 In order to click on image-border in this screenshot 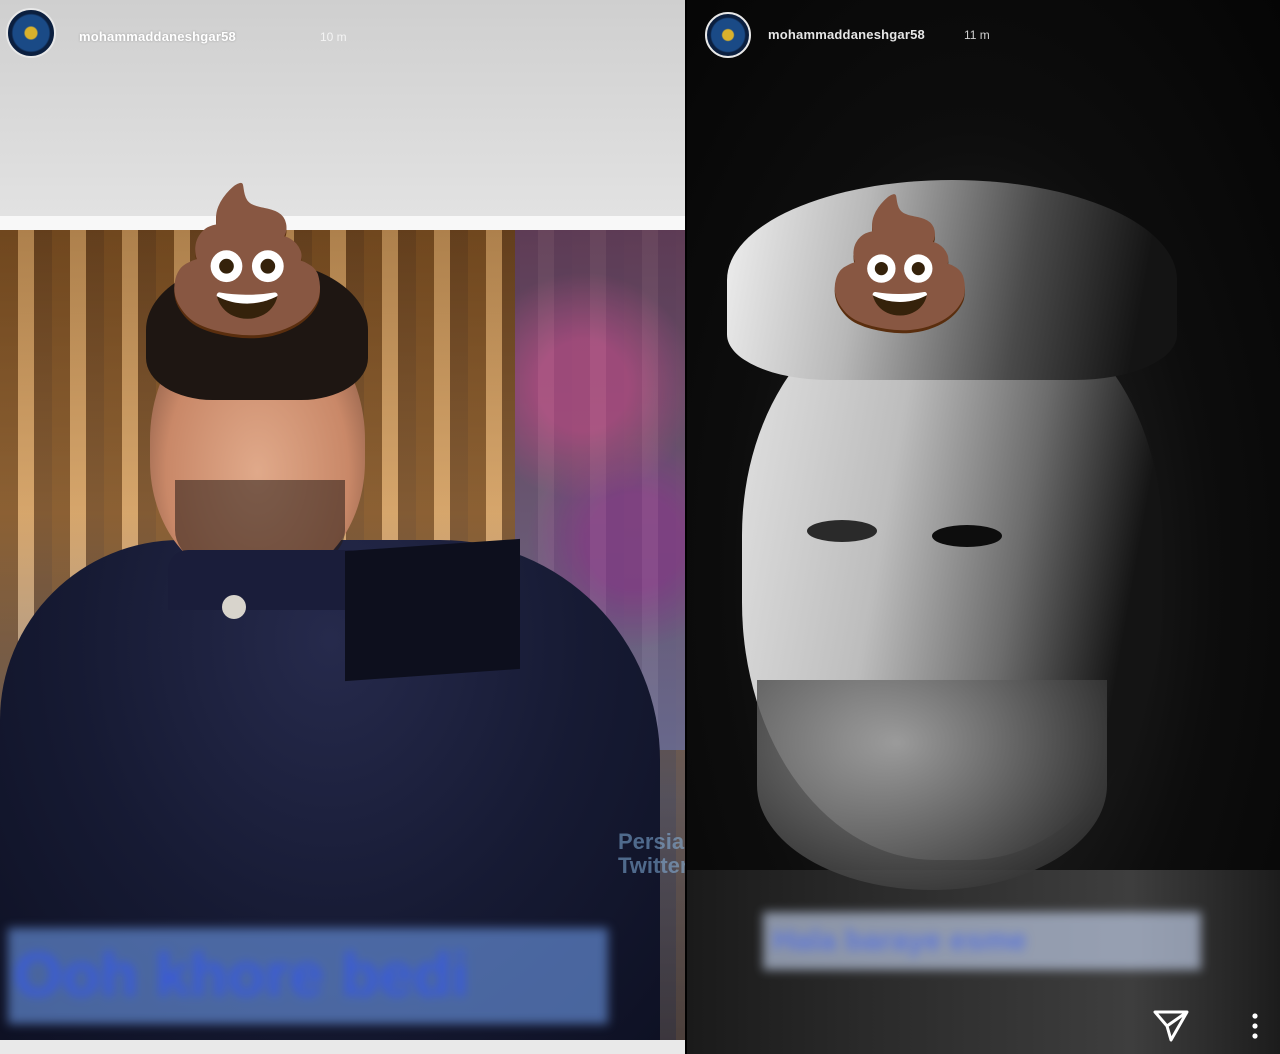, I will do `click(342, 223)`.